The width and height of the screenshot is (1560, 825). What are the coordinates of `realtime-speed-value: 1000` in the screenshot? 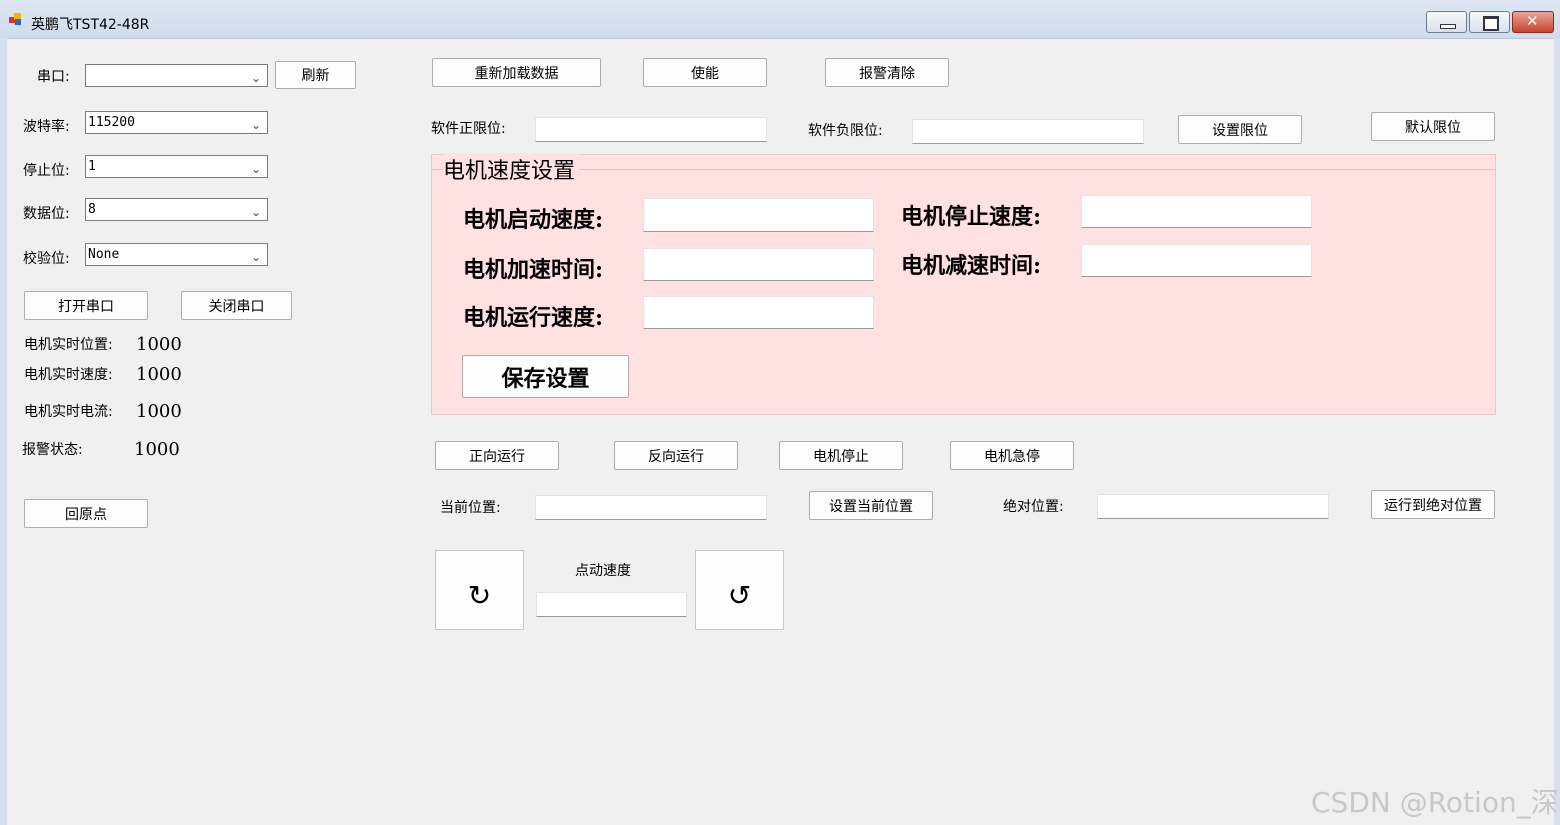 It's located at (159, 374).